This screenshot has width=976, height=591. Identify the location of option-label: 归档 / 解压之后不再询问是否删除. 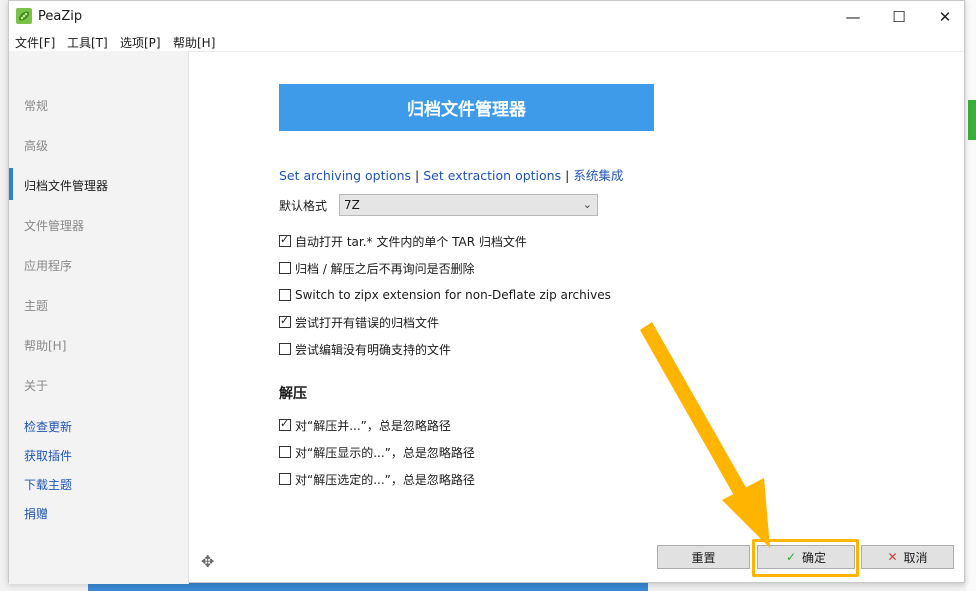
(385, 268).